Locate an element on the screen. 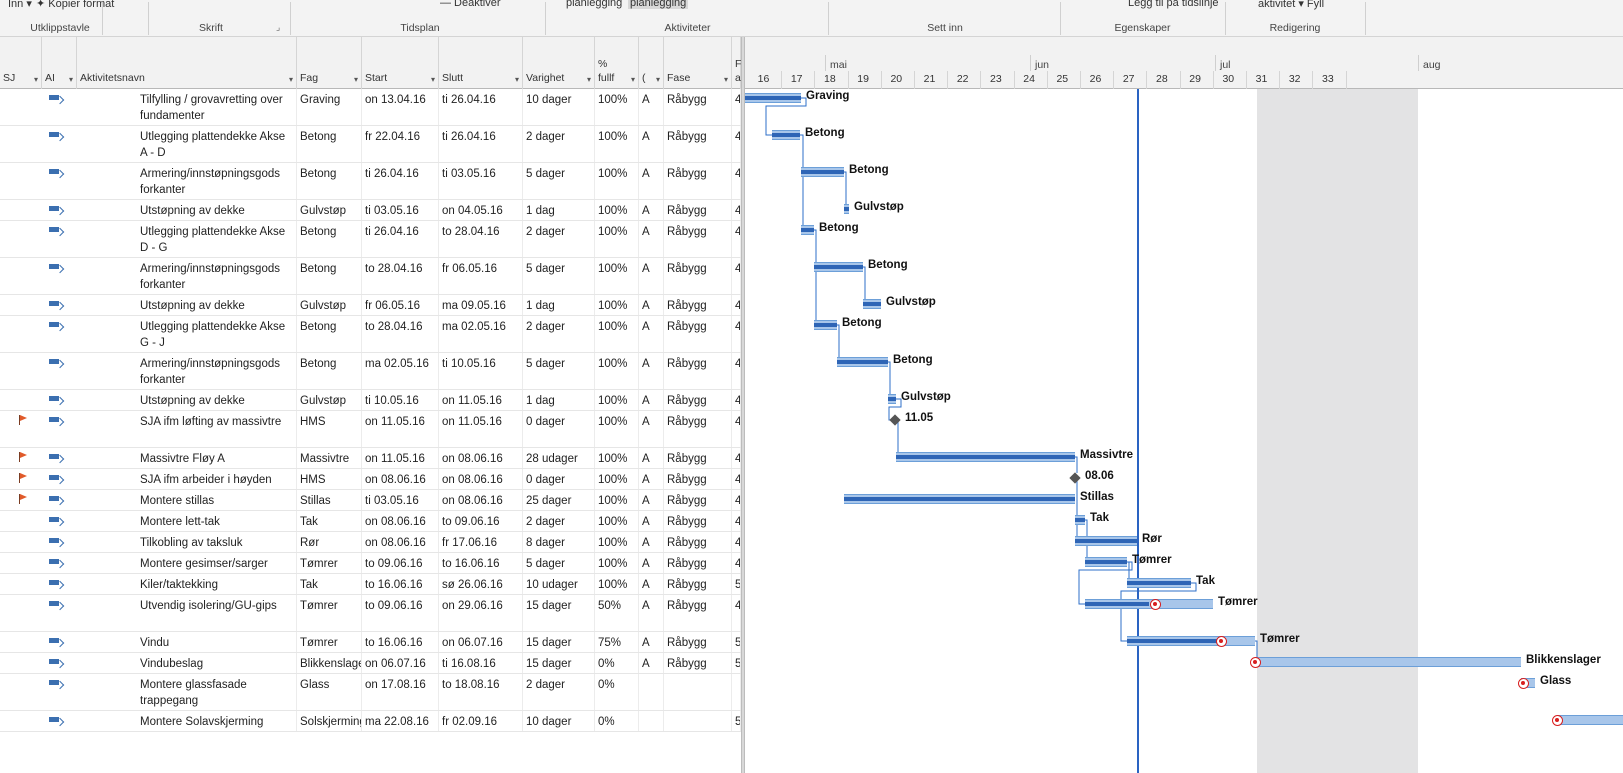 The height and width of the screenshot is (773, 1623). cell-varighet: 15 dager is located at coordinates (559, 642).